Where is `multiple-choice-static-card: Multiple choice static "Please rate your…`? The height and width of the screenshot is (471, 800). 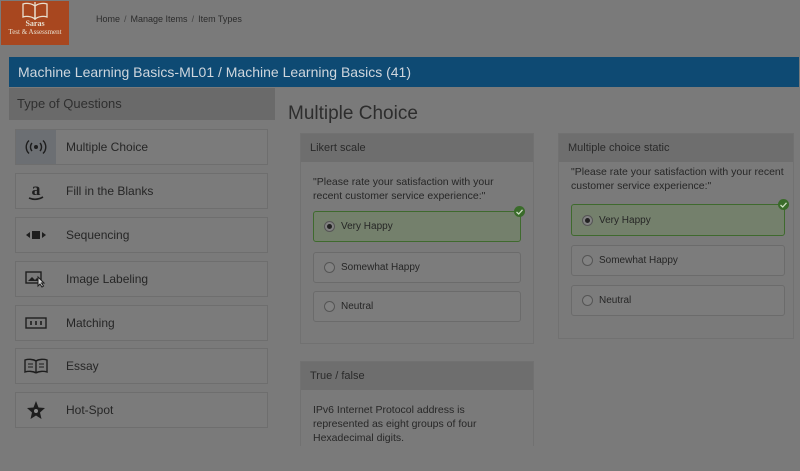 multiple-choice-static-card: Multiple choice static "Please rate your… is located at coordinates (676, 236).